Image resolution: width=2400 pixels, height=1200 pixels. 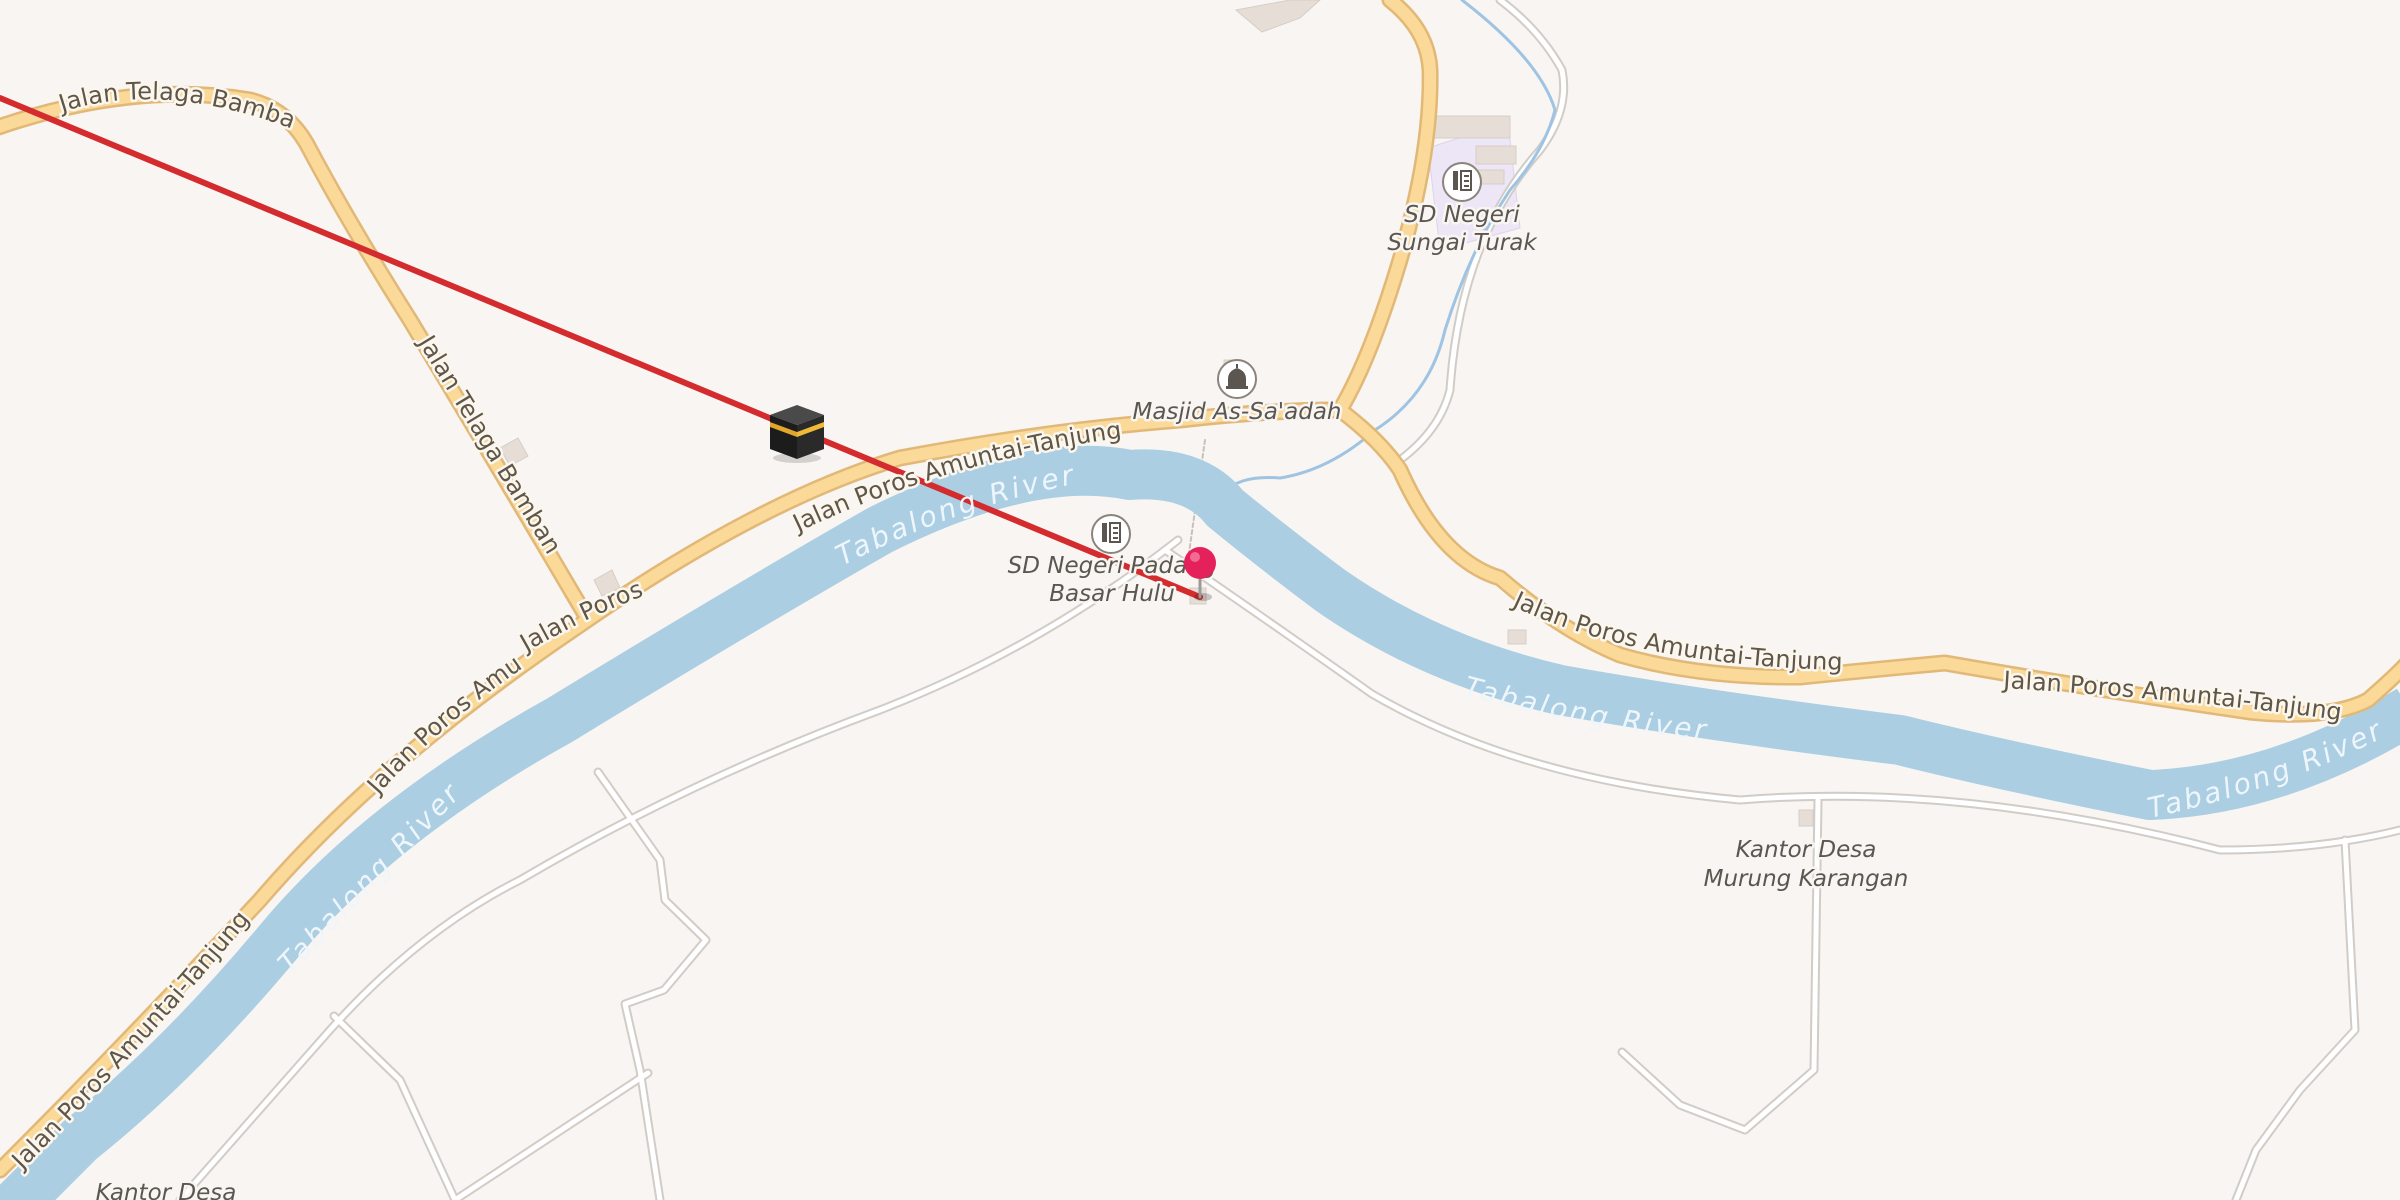 I want to click on poi-kantor-desa: Kantor Desa, so click(x=166, y=1189).